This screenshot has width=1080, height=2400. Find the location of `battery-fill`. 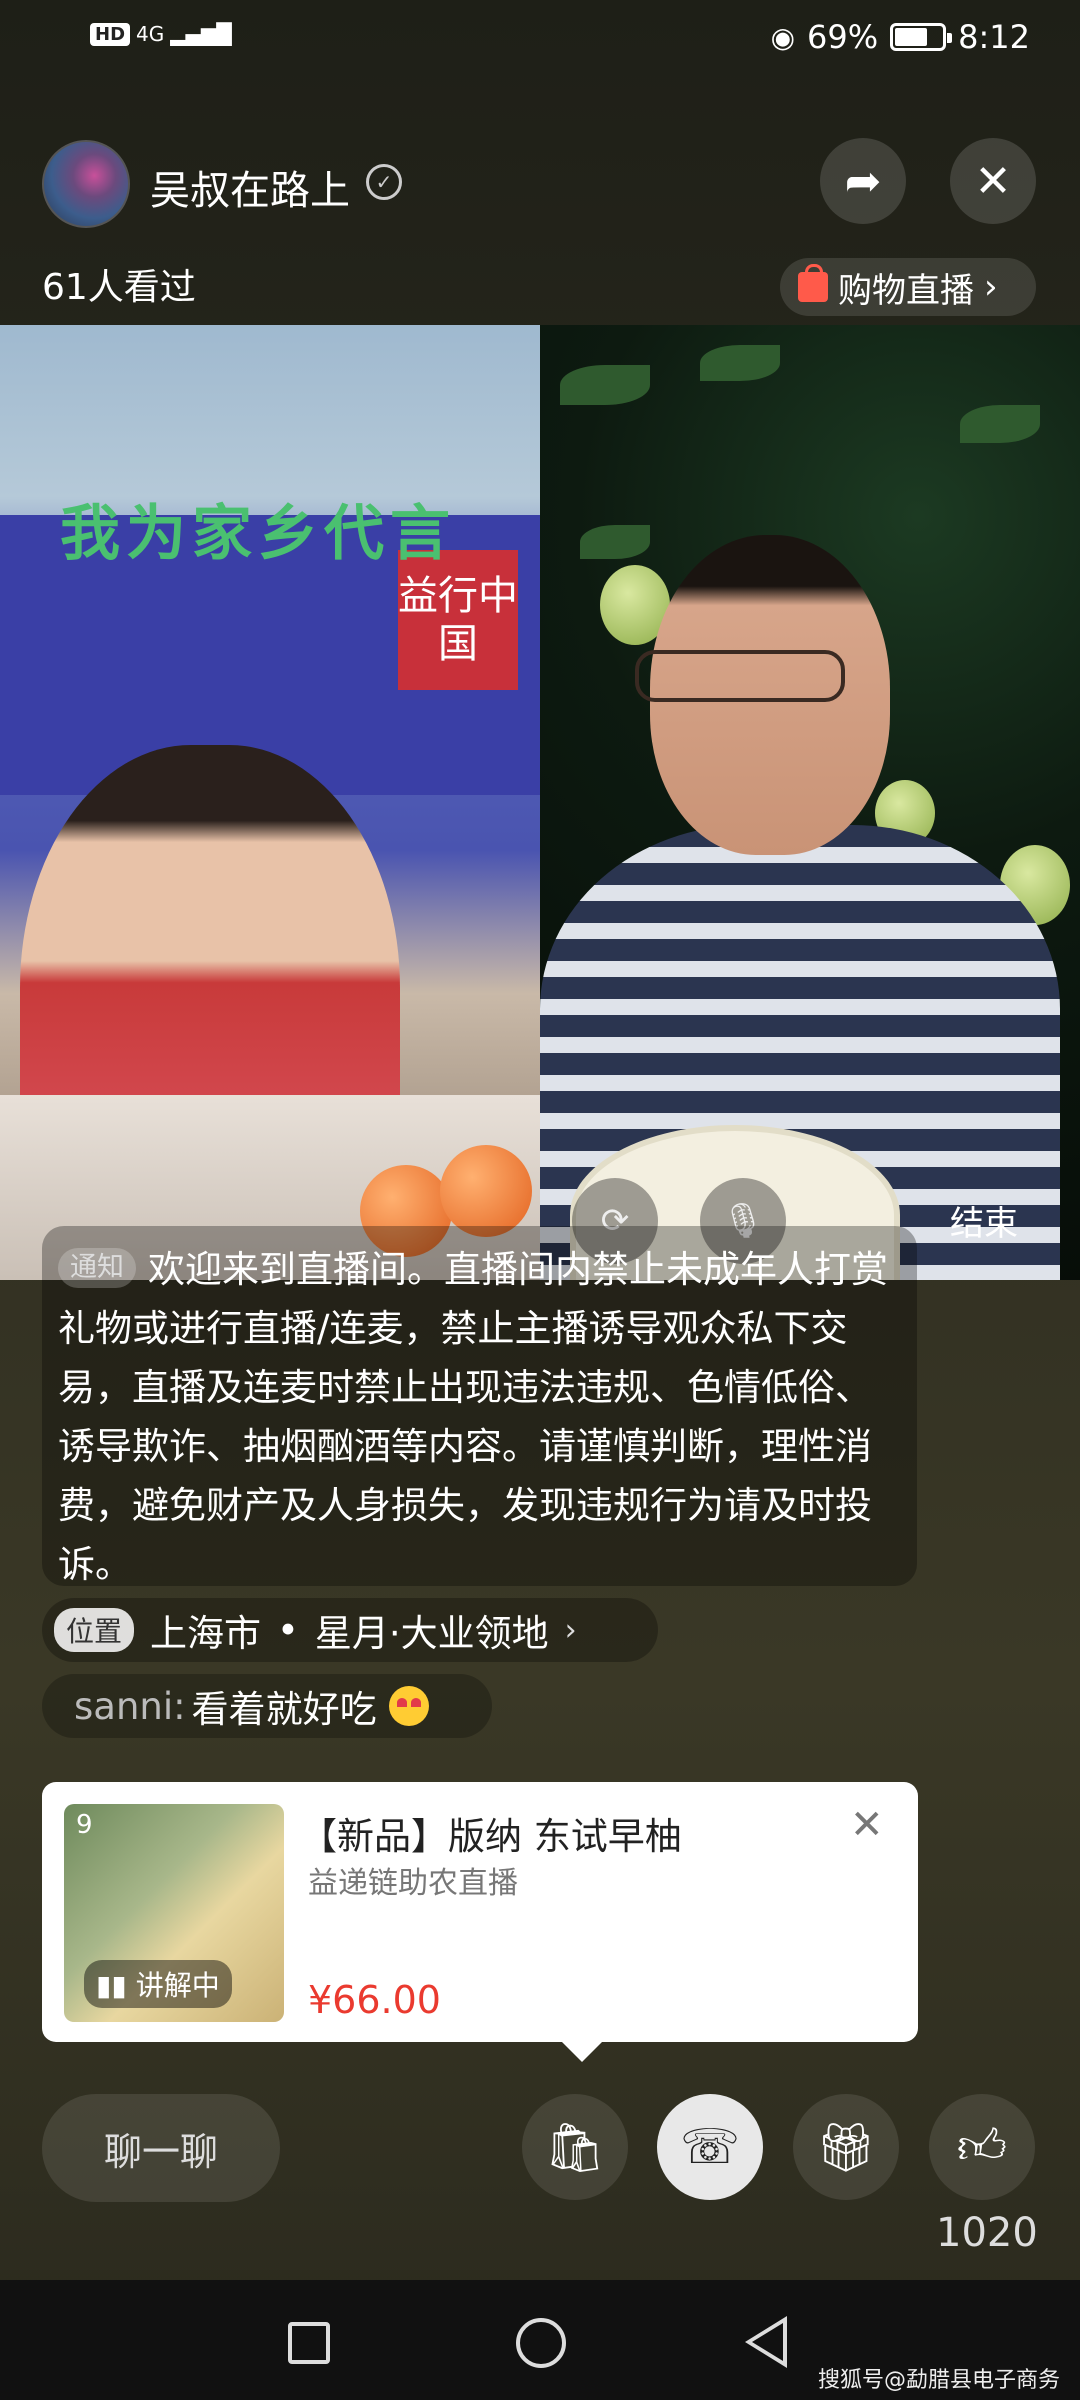

battery-fill is located at coordinates (911, 37).